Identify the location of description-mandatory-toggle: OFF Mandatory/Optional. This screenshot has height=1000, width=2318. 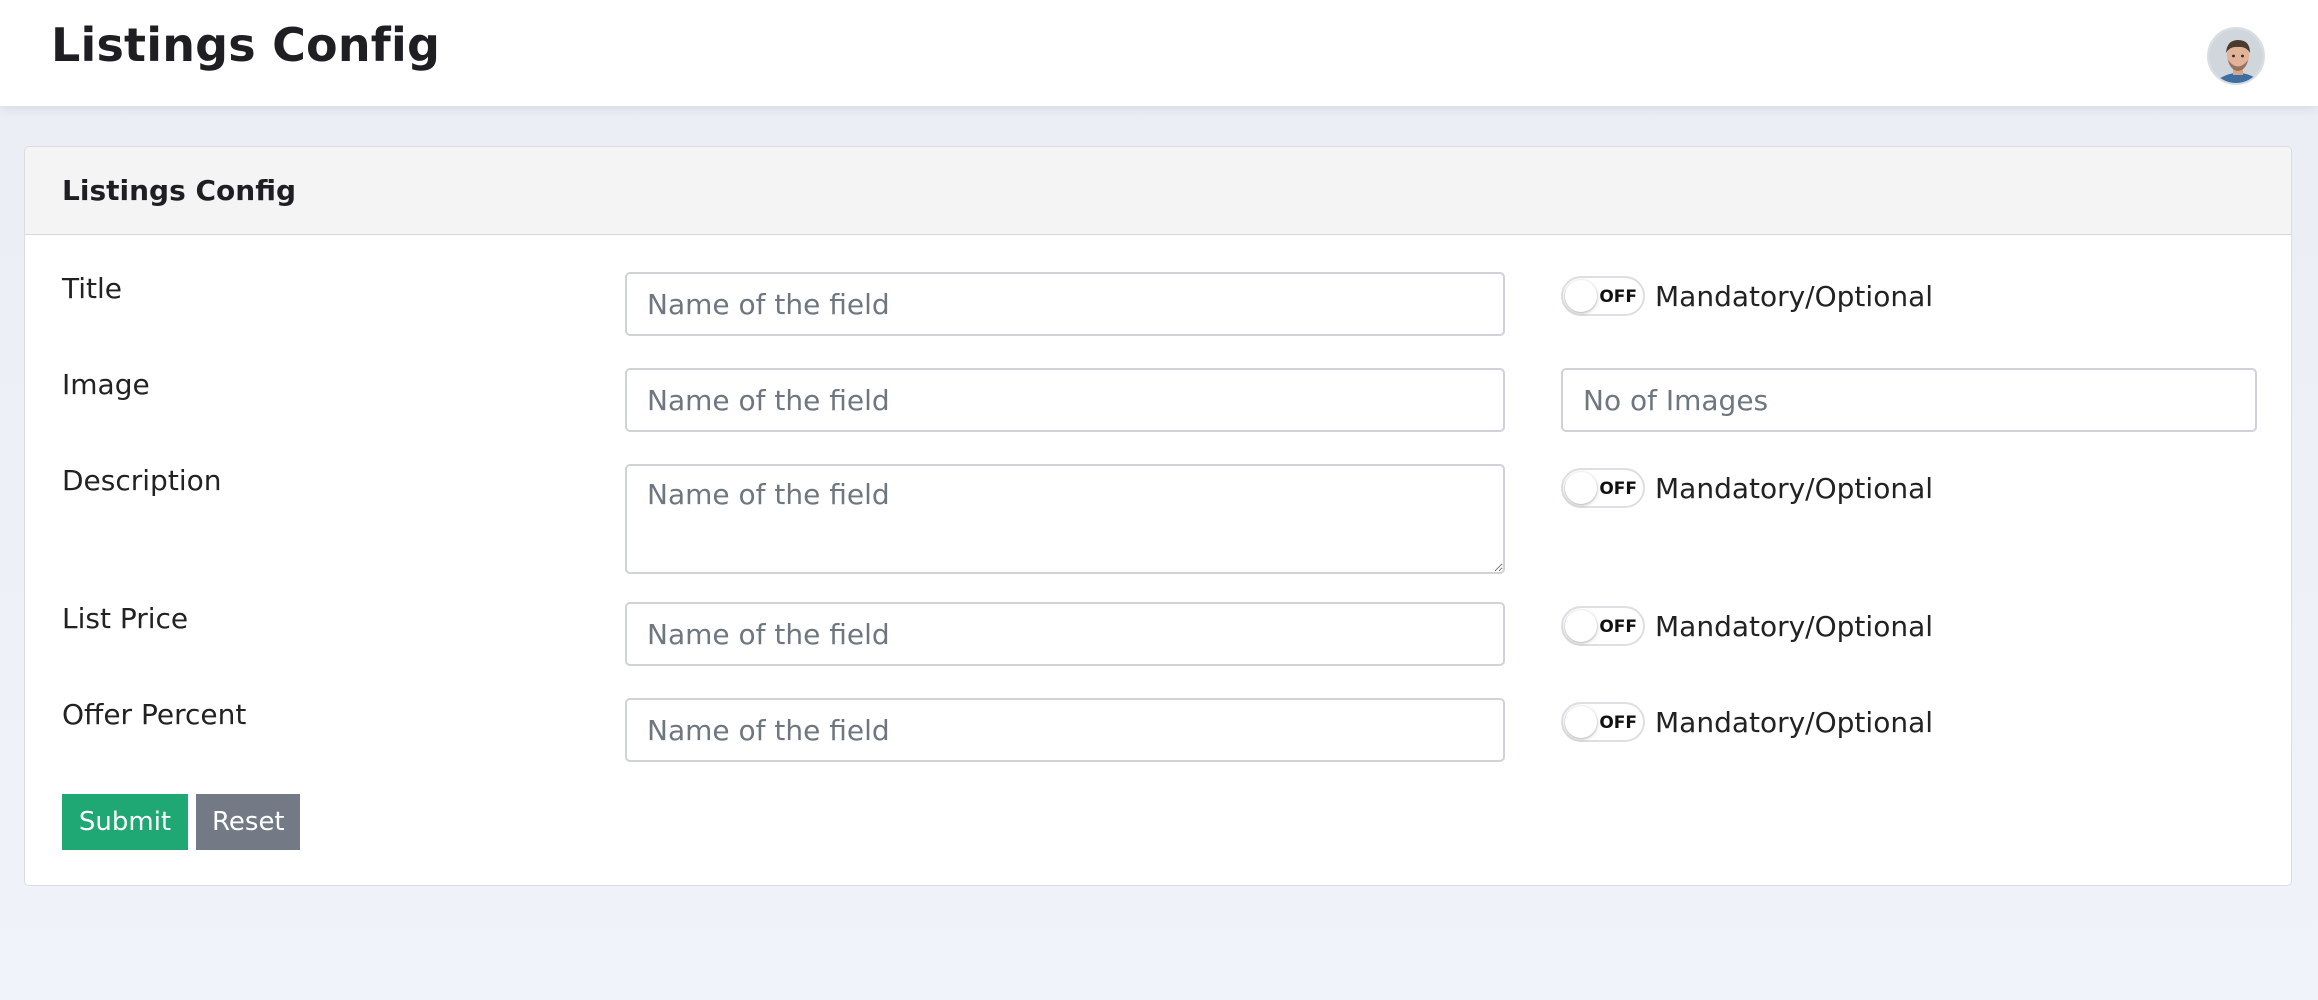
(1747, 488).